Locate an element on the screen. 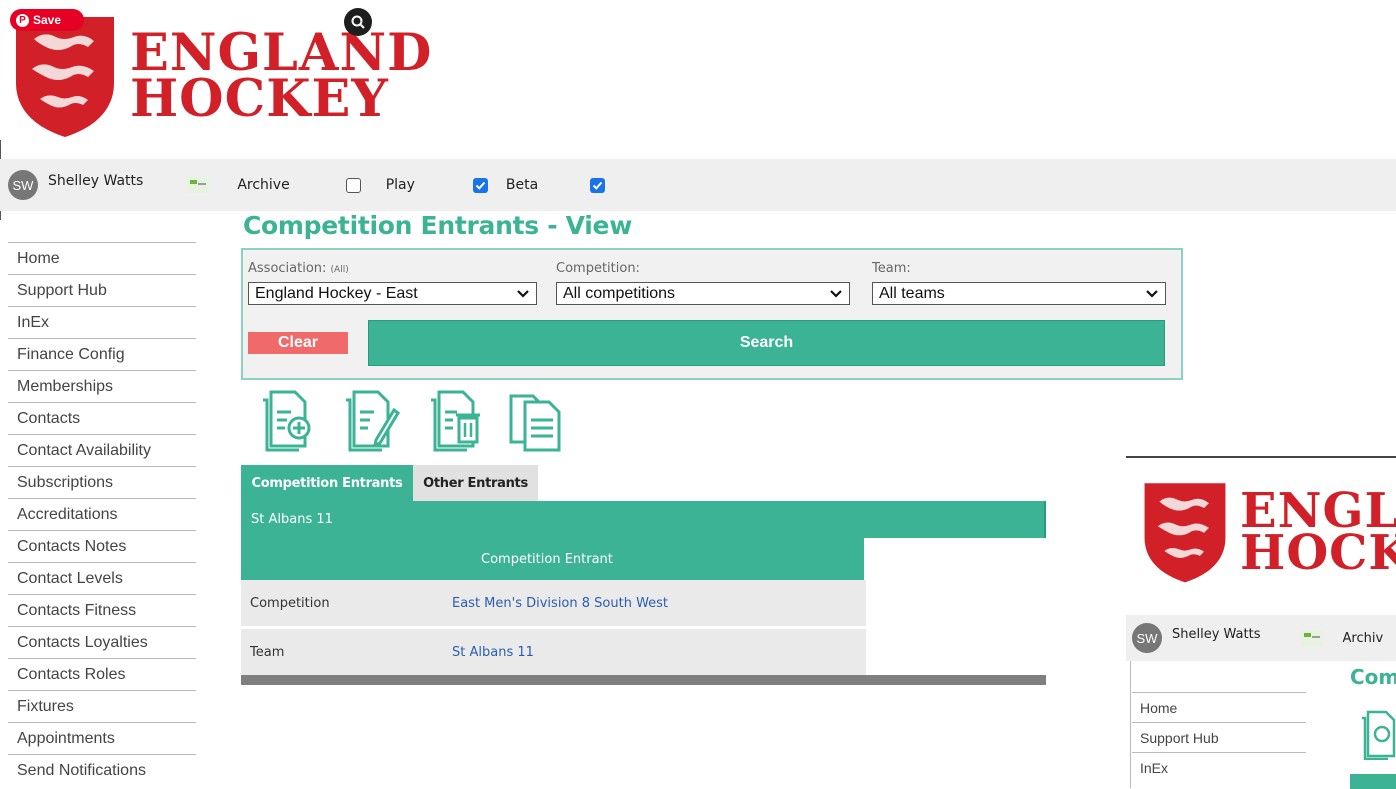 The image size is (1396, 789). sidebar-item-finance-config: Finance Config is located at coordinates (102, 354).